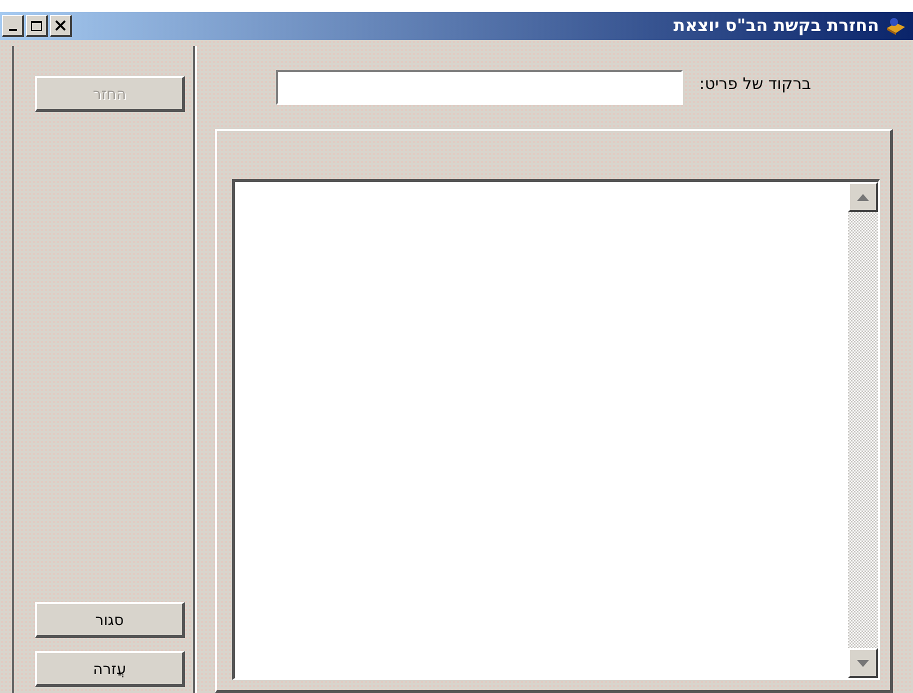  I want to click on minimize-icon, so click(12, 29).